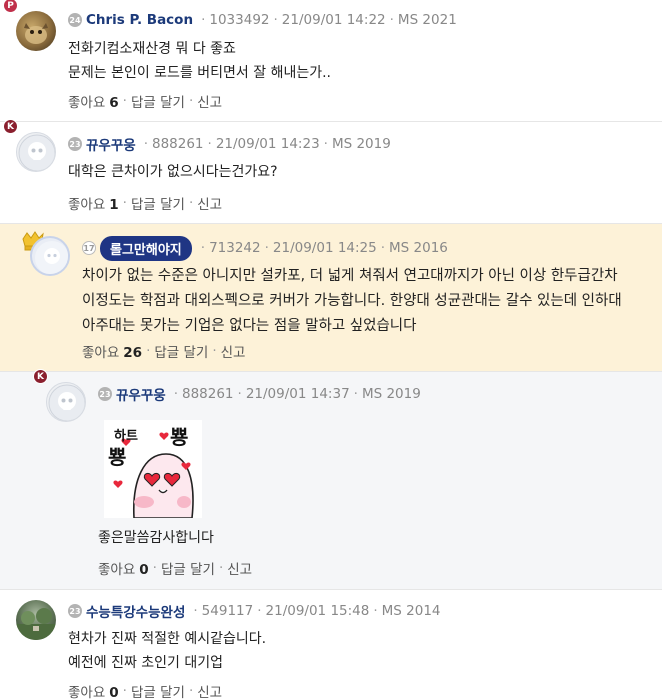 This screenshot has height=700, width=662. Describe the element at coordinates (36, 624) in the screenshot. I see `landscape-photo-icon` at that location.